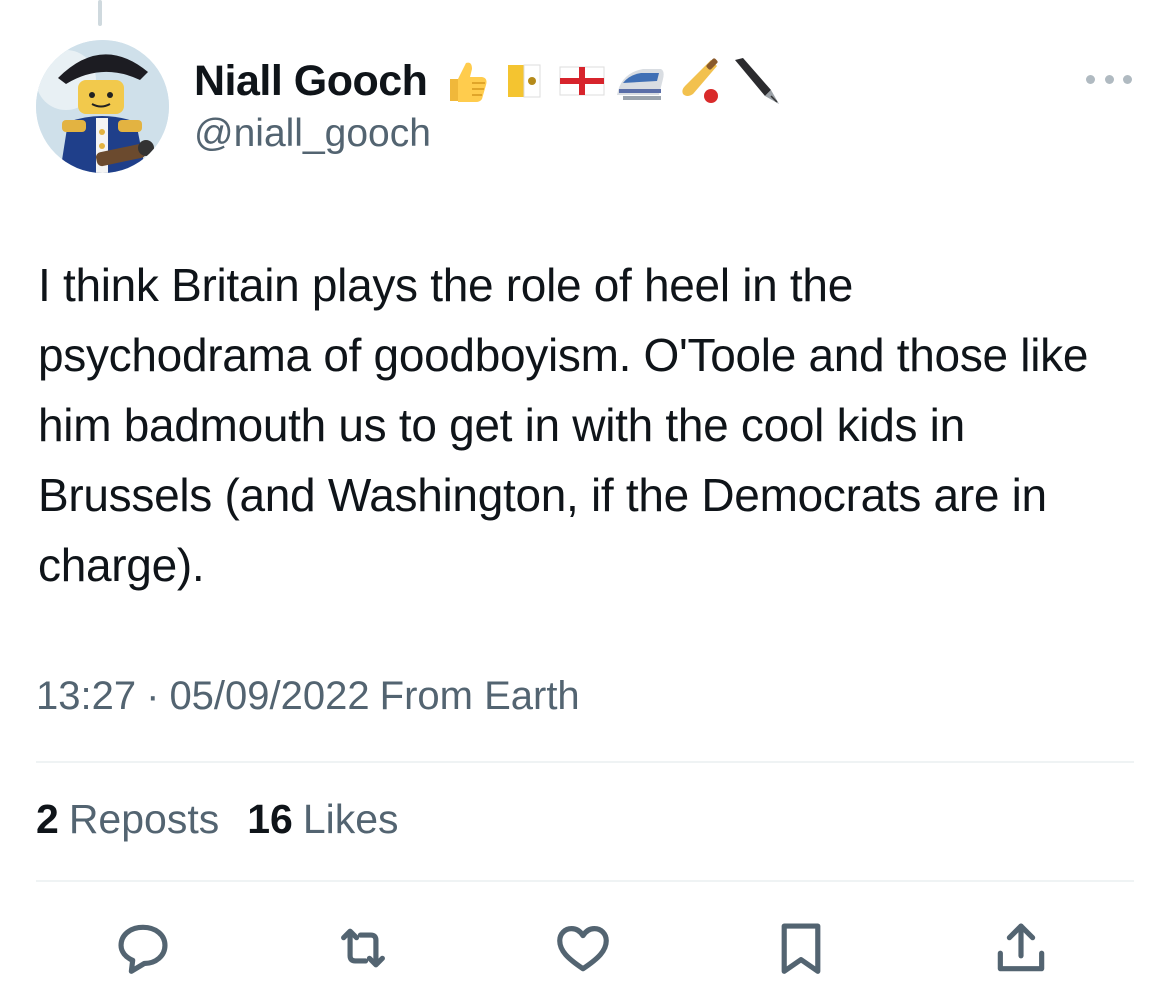 The width and height of the screenshot is (1170, 1005). Describe the element at coordinates (47, 819) in the screenshot. I see `reposts-count: 2` at that location.